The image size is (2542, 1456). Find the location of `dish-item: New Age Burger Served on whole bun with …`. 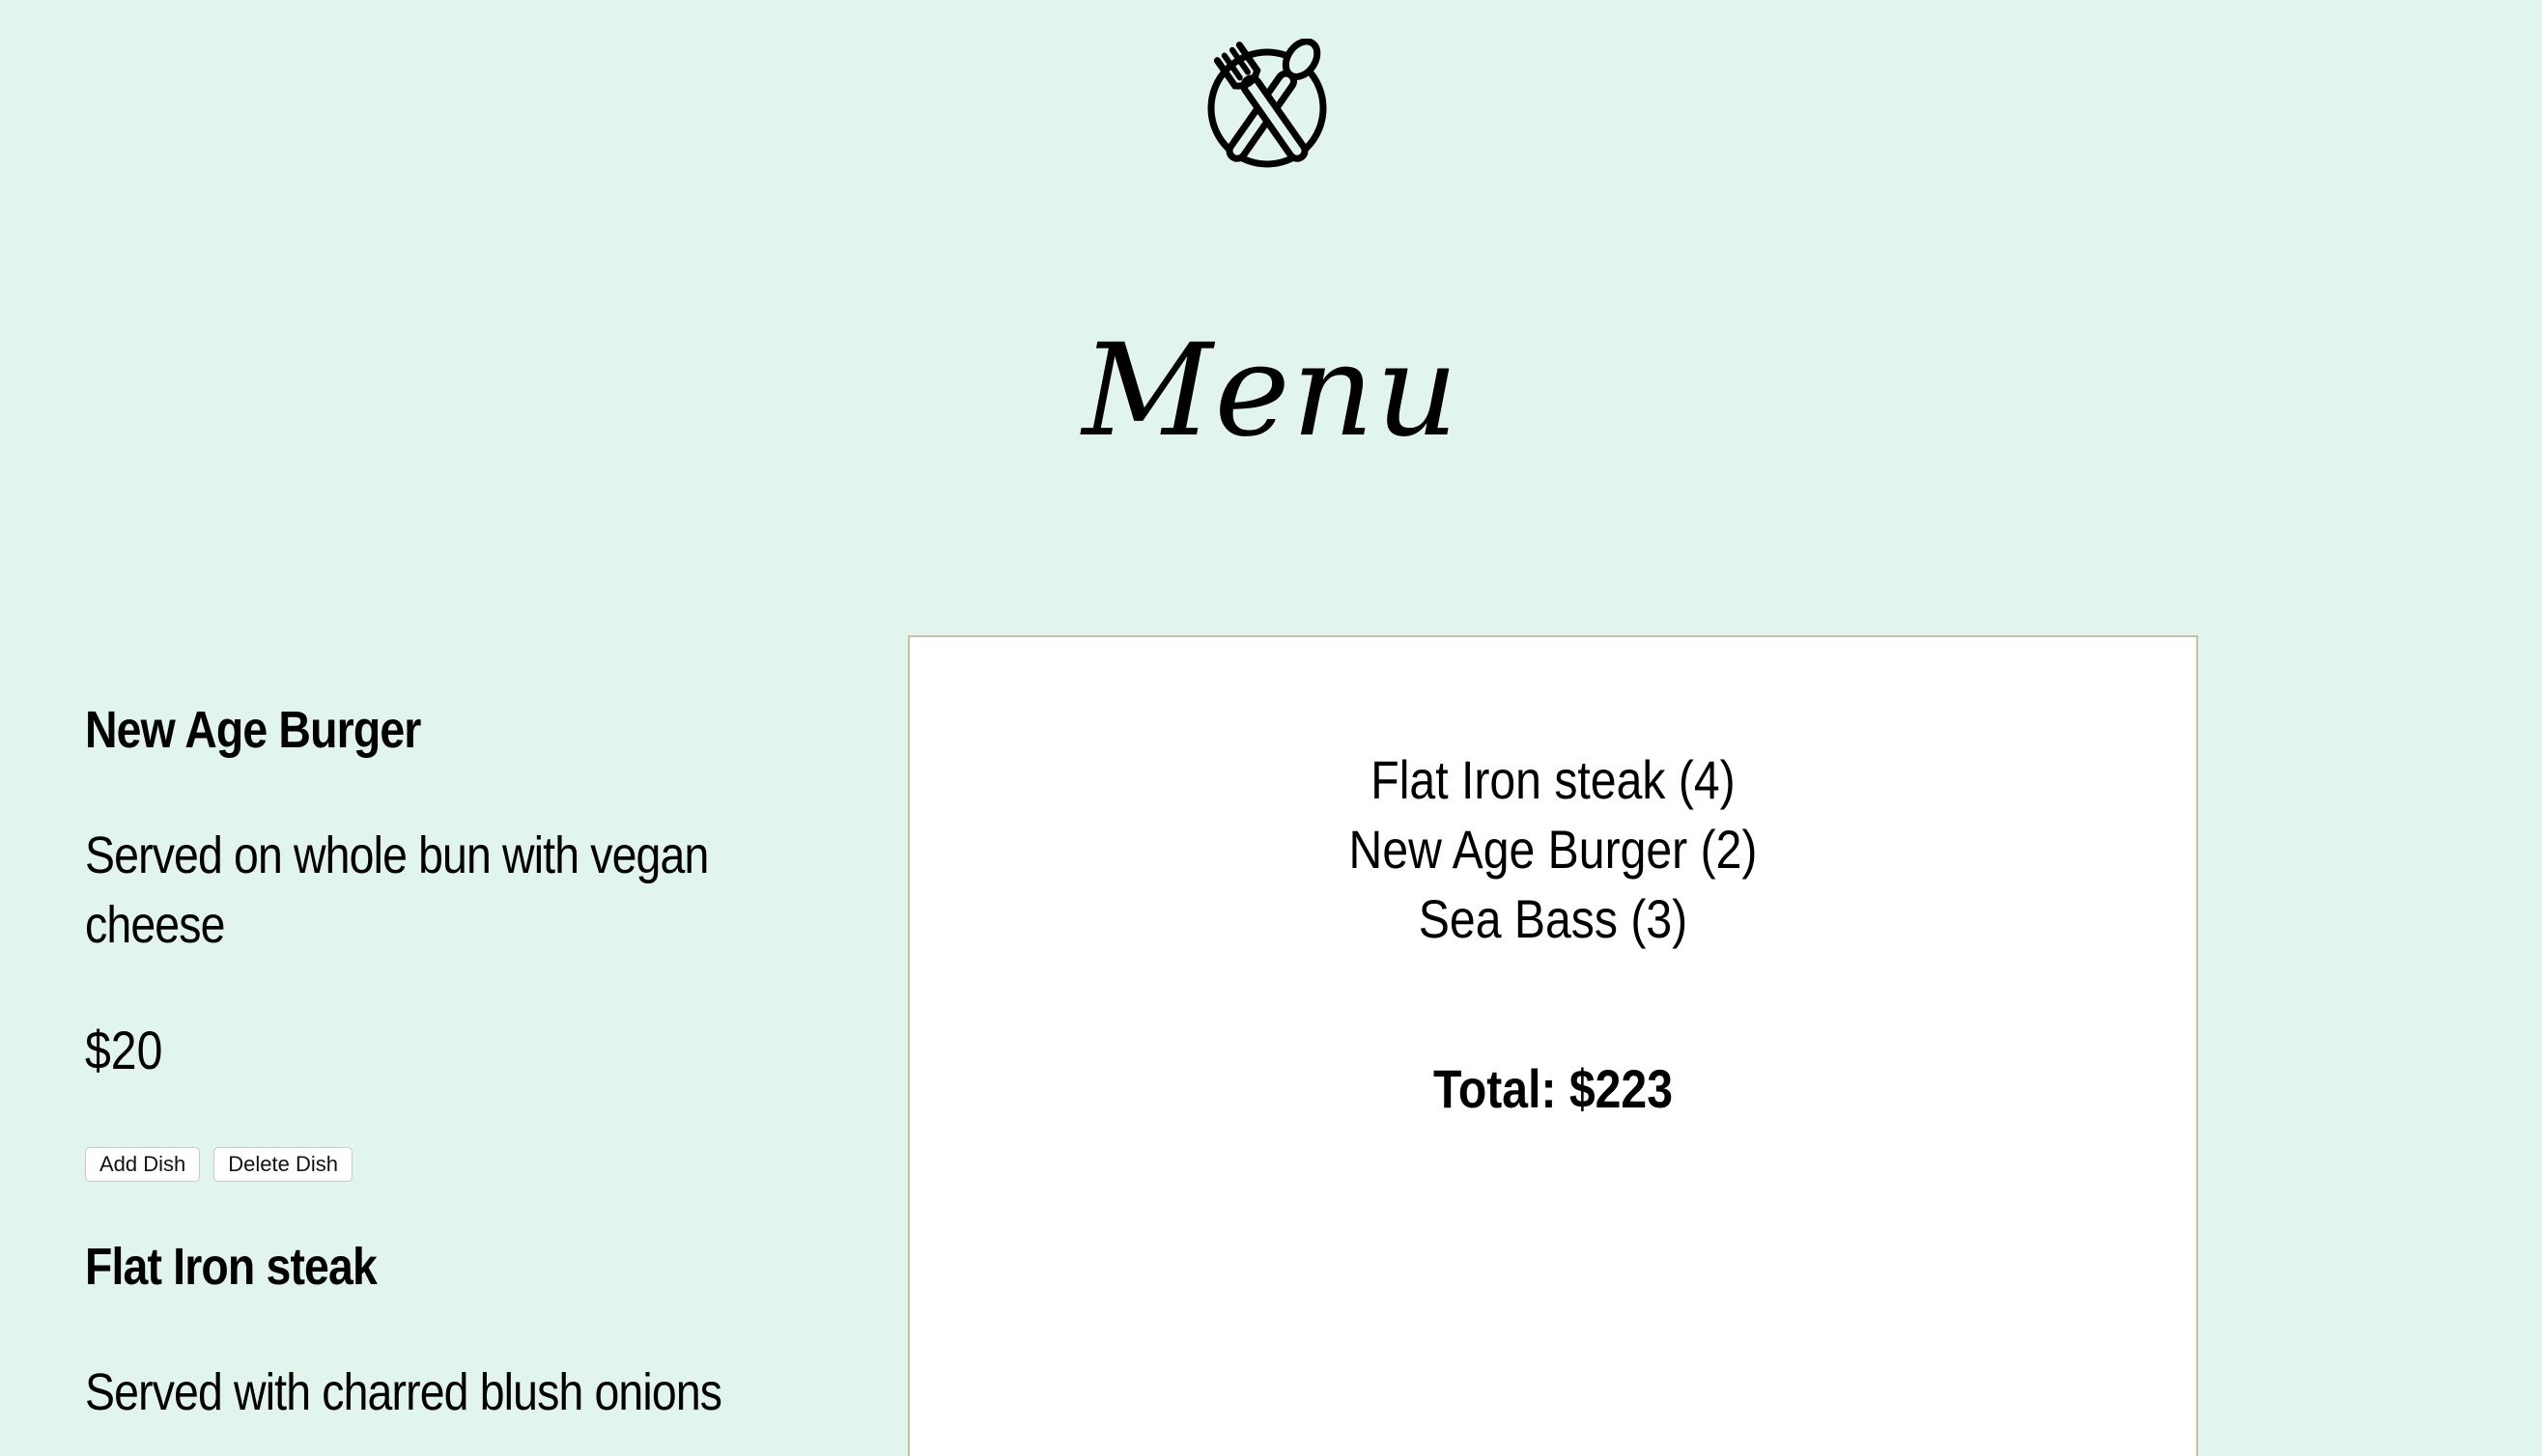

dish-item: New Age Burger Served on whole bun with … is located at coordinates (432, 939).